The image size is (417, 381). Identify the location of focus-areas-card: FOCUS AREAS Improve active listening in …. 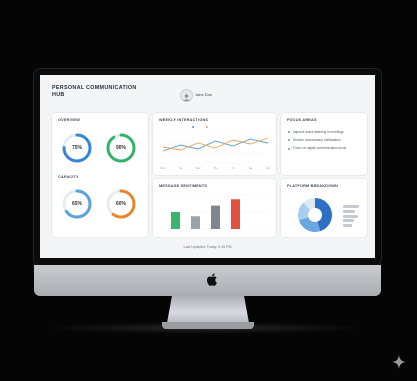
(324, 144).